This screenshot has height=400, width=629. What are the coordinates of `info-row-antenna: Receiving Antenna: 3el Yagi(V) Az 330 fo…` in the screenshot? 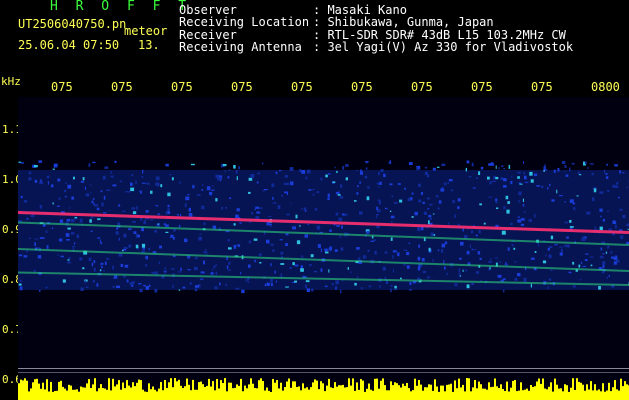 It's located at (376, 47).